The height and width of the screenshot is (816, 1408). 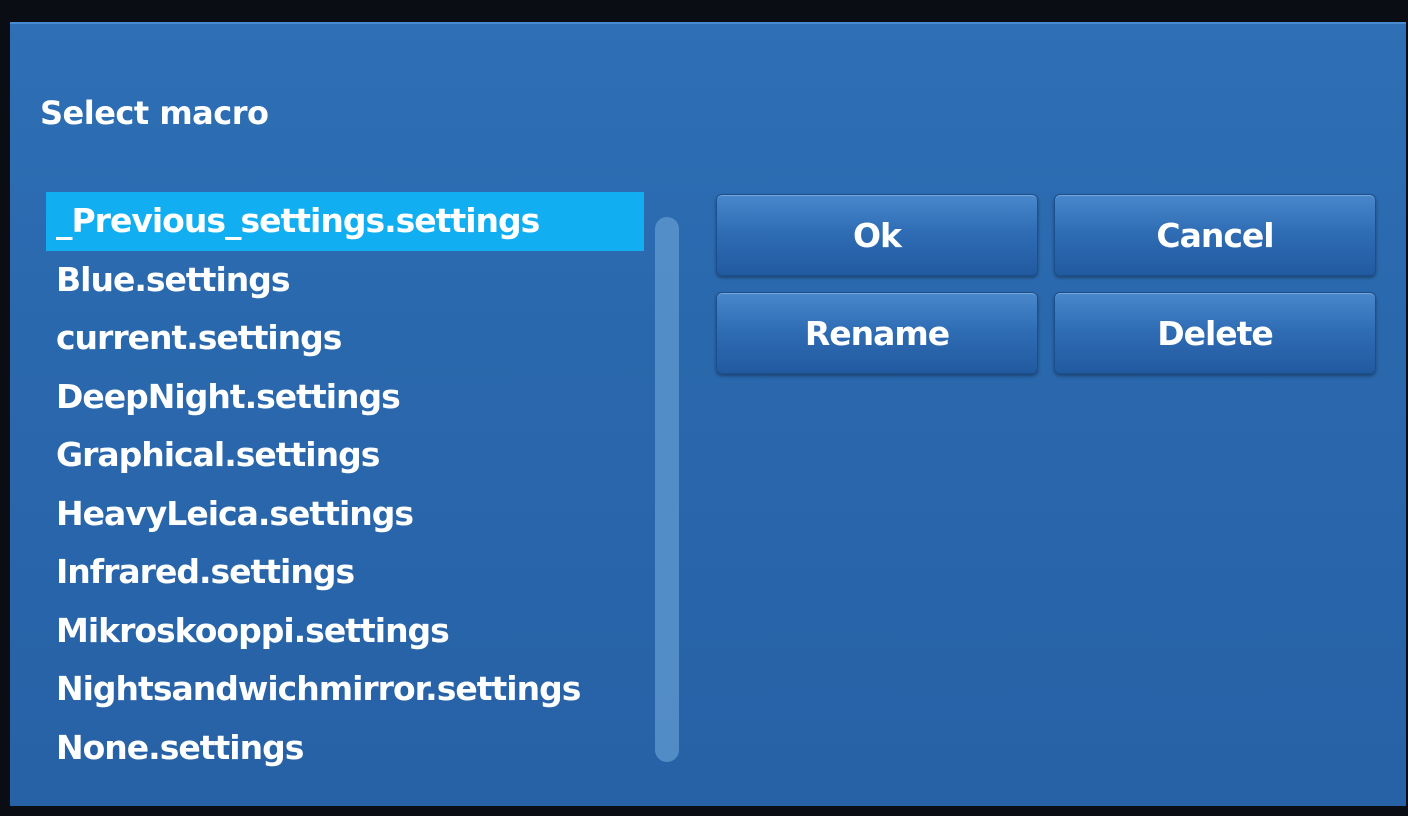 I want to click on list-item: Infrared.settings, so click(x=346, y=572).